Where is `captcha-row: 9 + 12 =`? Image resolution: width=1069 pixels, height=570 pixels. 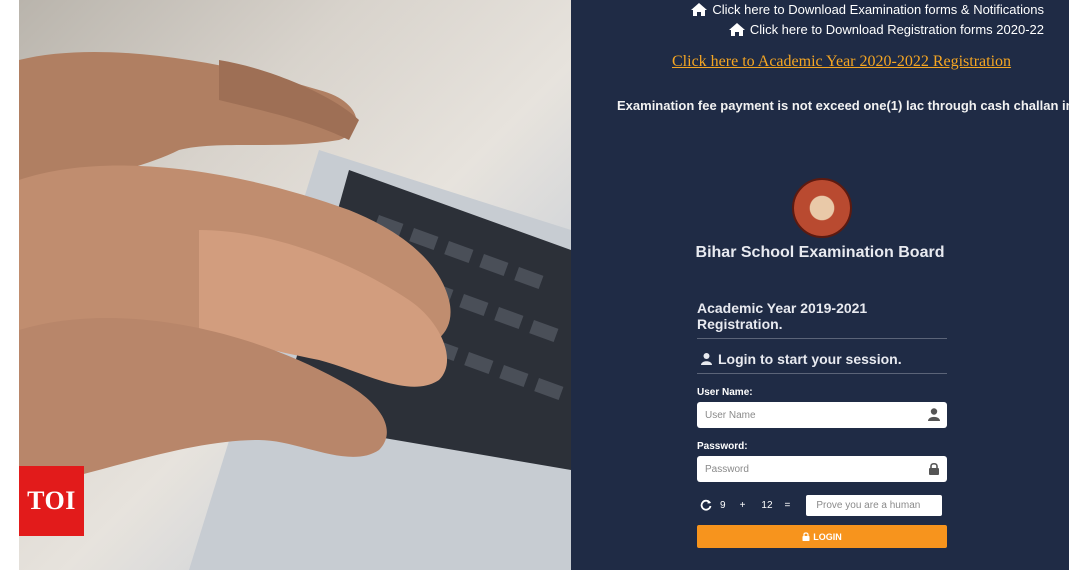 captcha-row: 9 + 12 = is located at coordinates (822, 505).